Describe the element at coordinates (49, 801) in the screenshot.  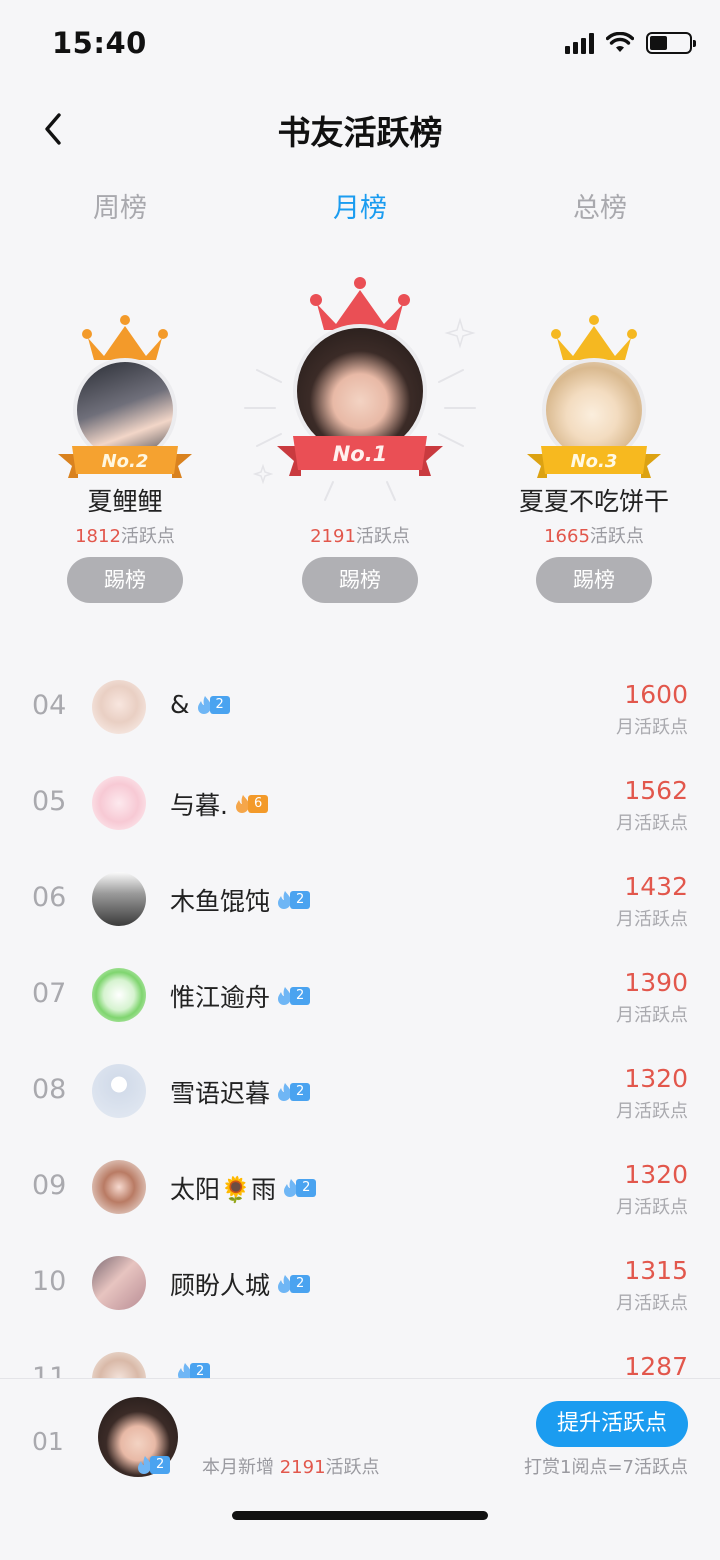
I see `rank-number: 05` at that location.